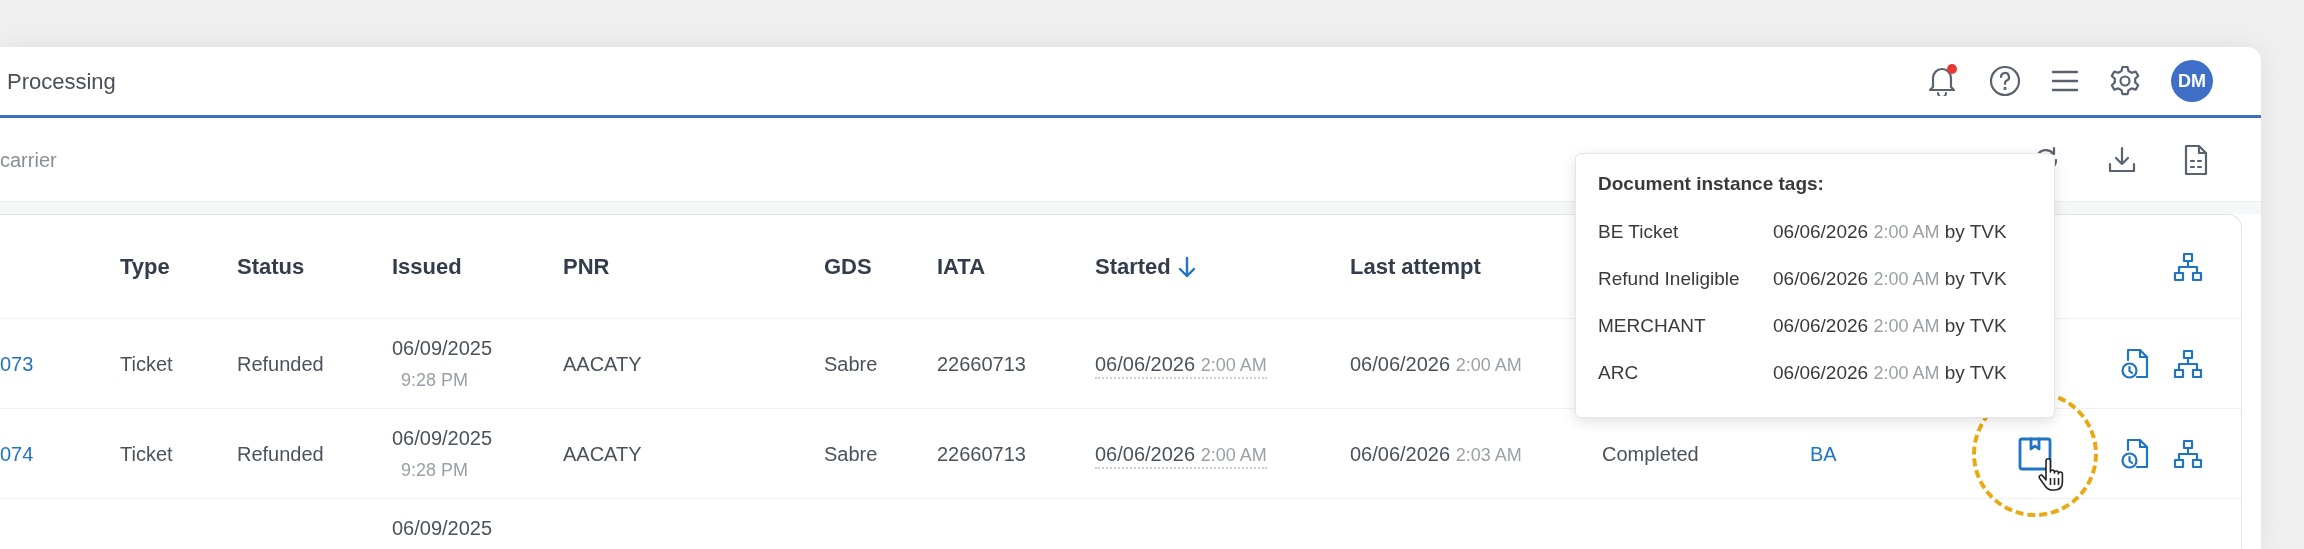  I want to click on state-cell: Completed, so click(1650, 453).